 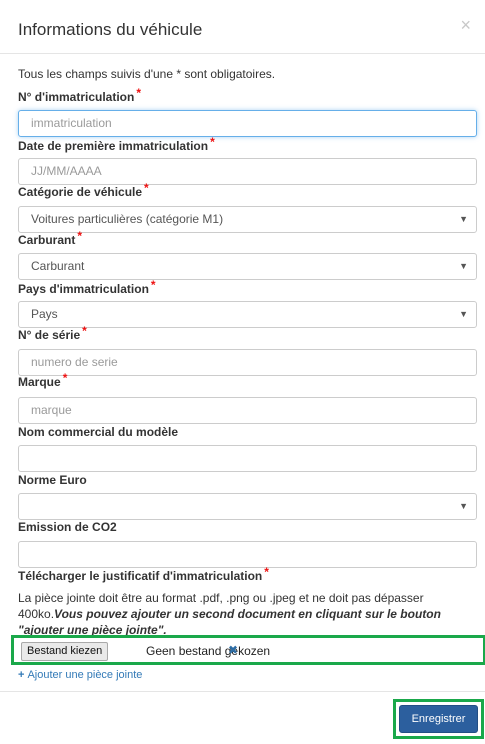 I want to click on pays-selected-value: Pays, so click(x=44, y=314).